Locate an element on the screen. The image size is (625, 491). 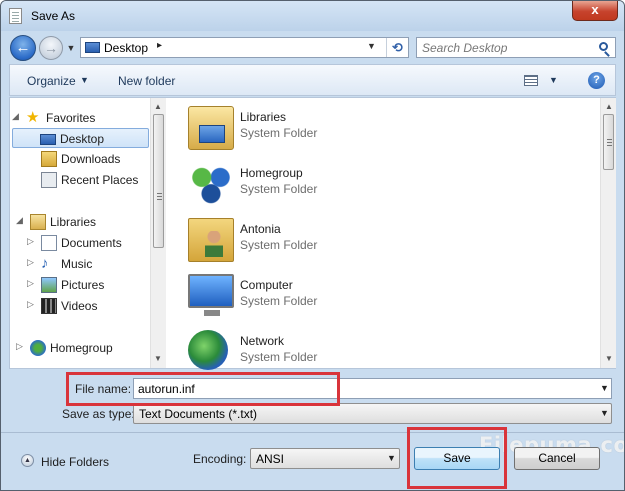
nav-item-recent-places: Recent Places is located at coordinates (94, 180).